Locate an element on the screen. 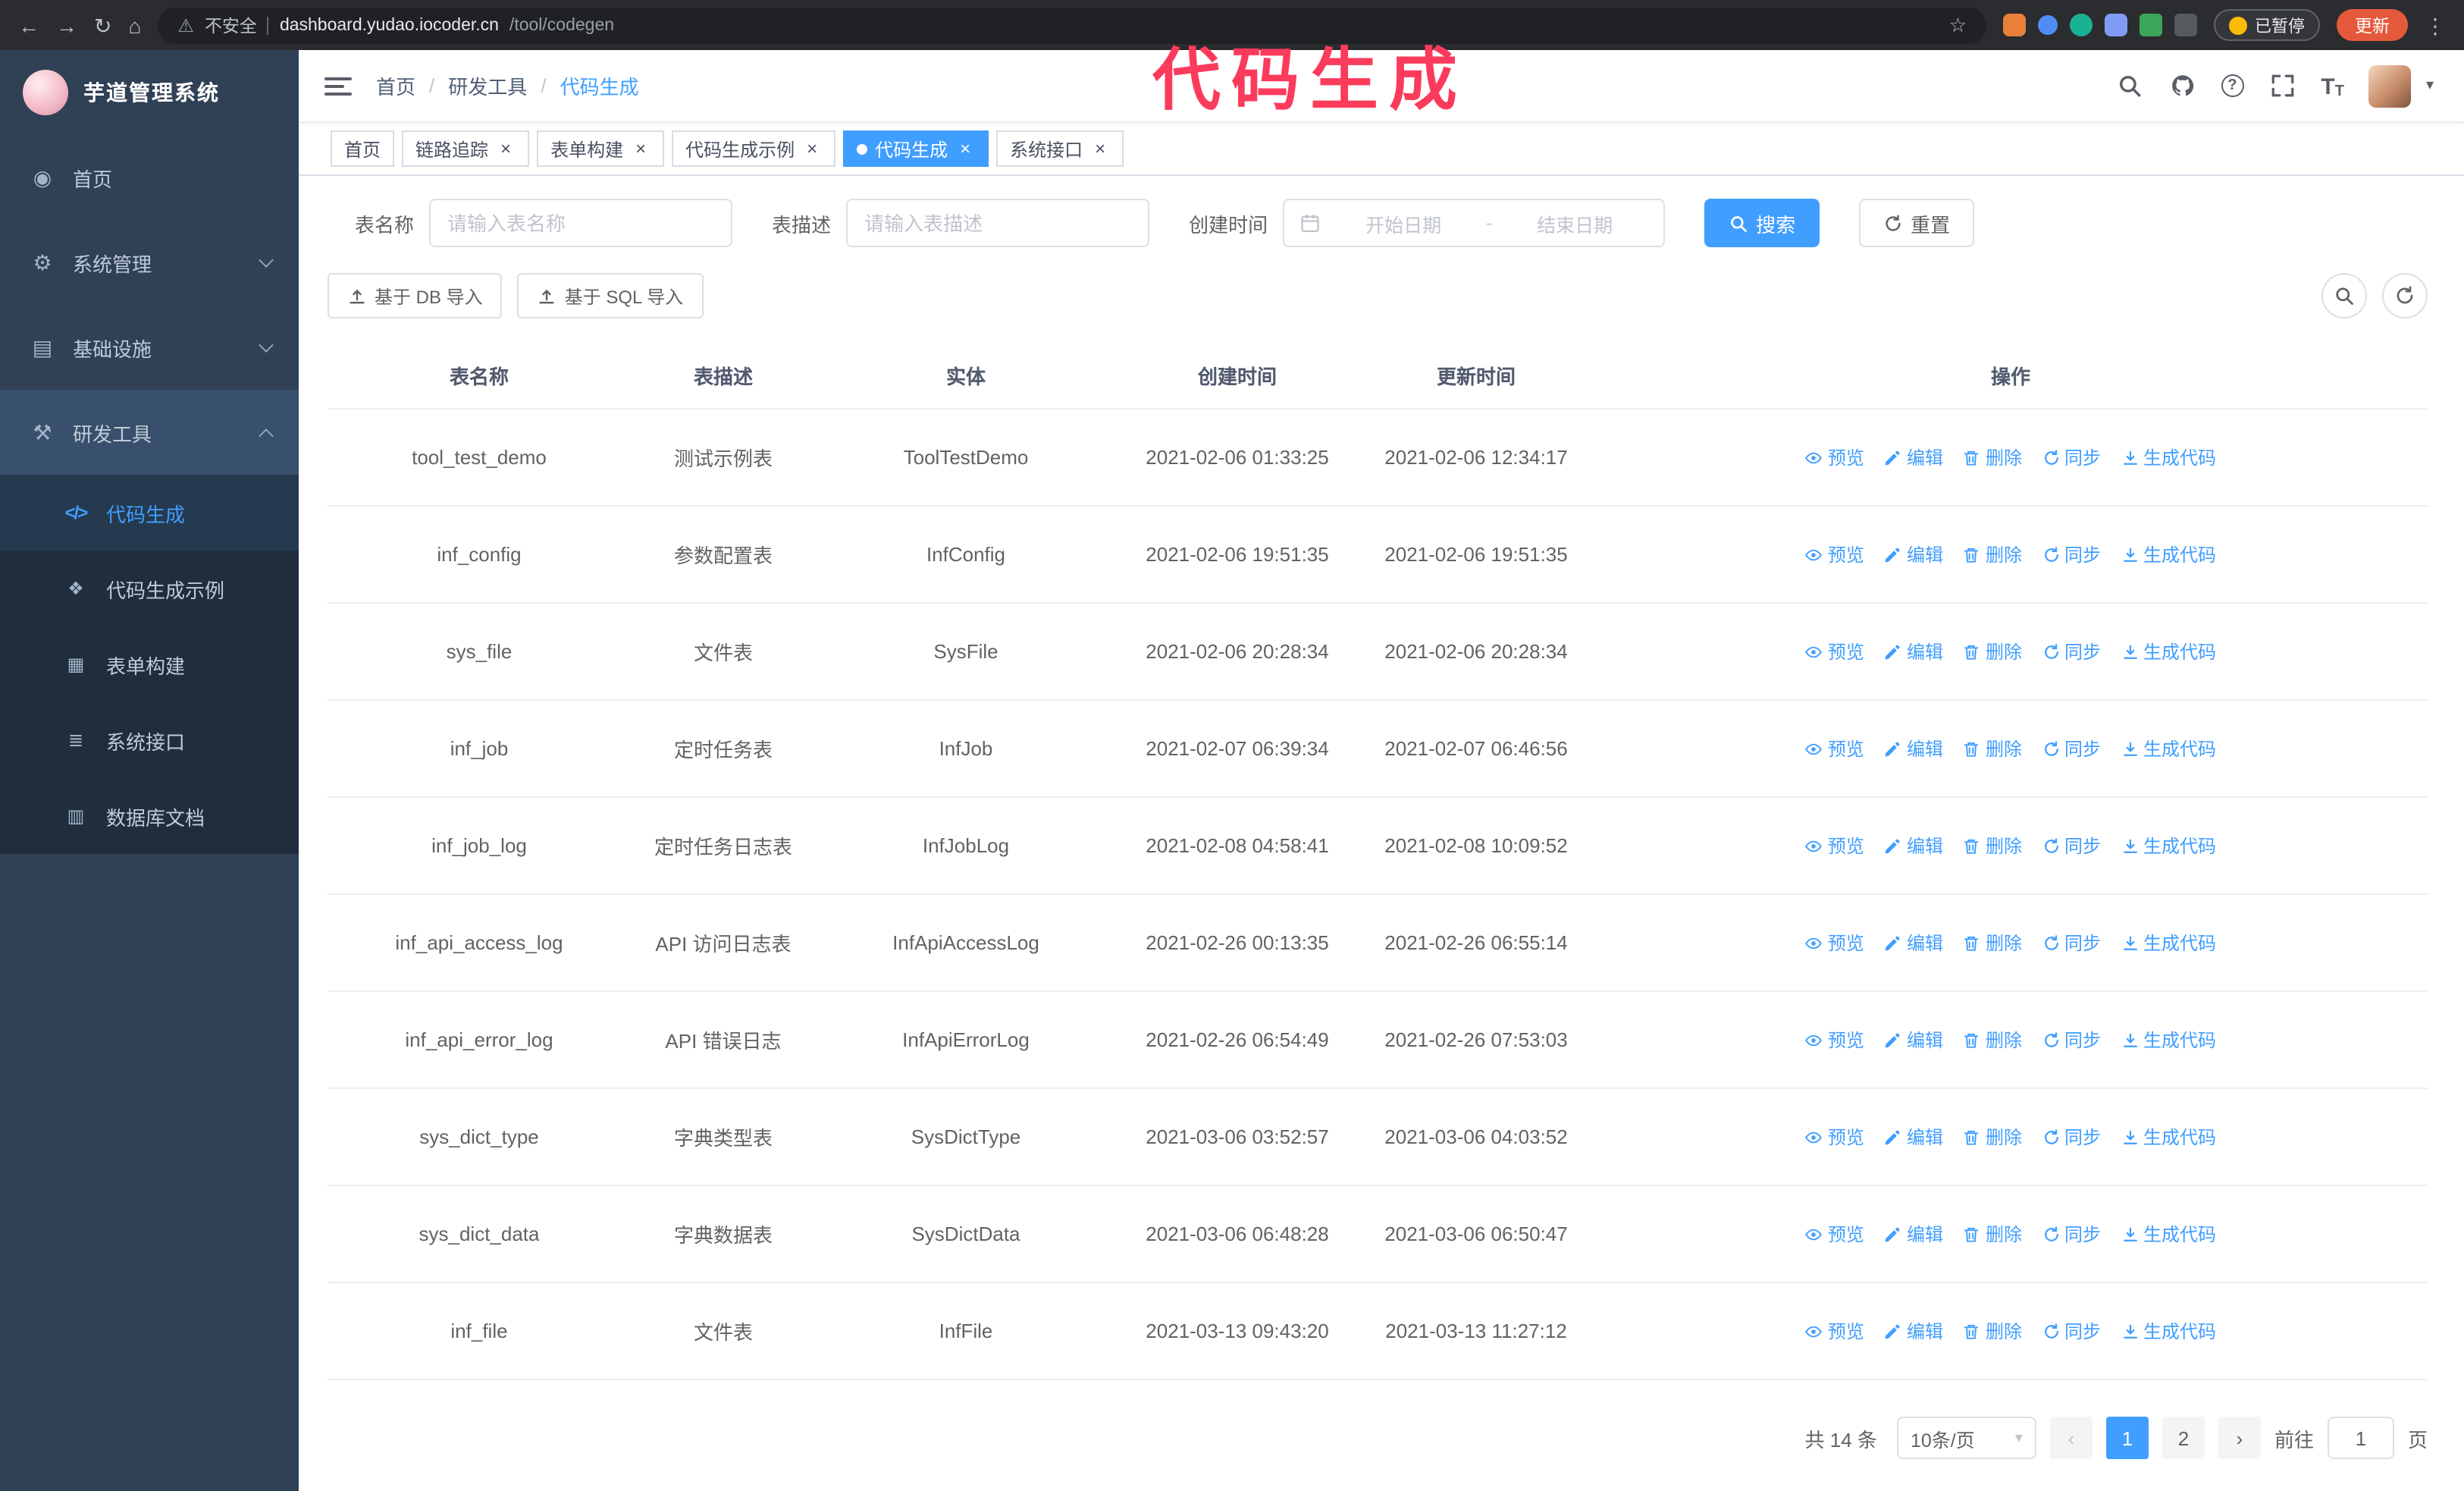  table-name-input is located at coordinates (581, 223).